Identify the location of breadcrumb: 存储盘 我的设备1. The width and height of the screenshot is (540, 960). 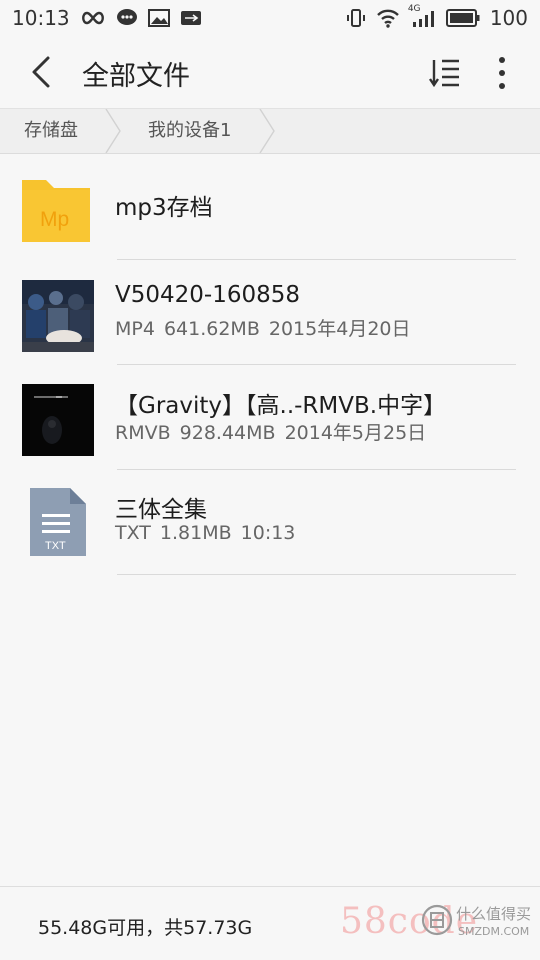
(270, 131).